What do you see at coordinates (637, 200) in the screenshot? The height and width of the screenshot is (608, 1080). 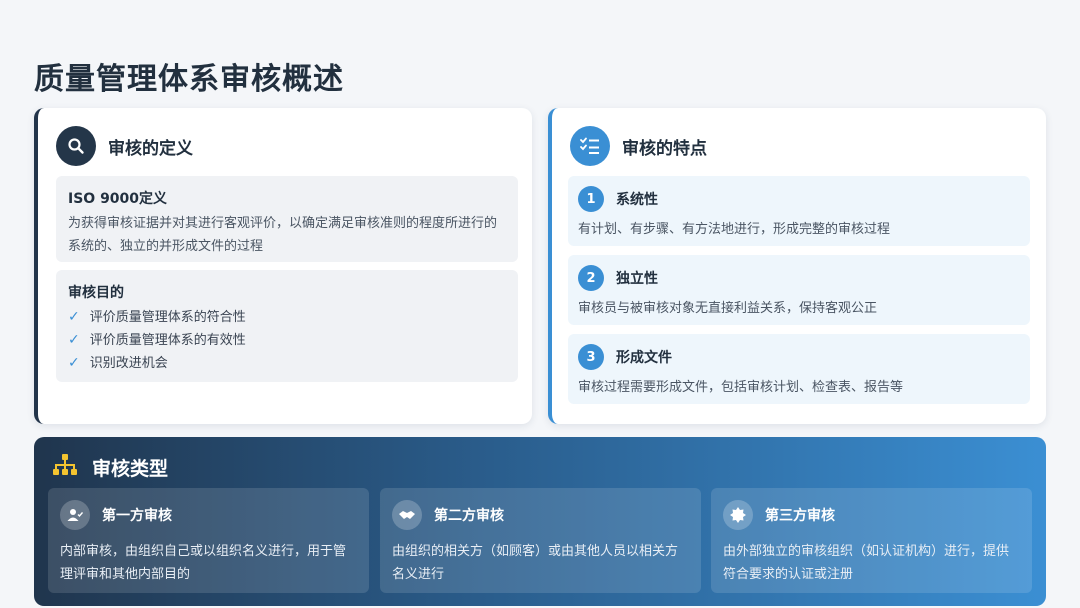 I see `feature-title: 系统性` at bounding box center [637, 200].